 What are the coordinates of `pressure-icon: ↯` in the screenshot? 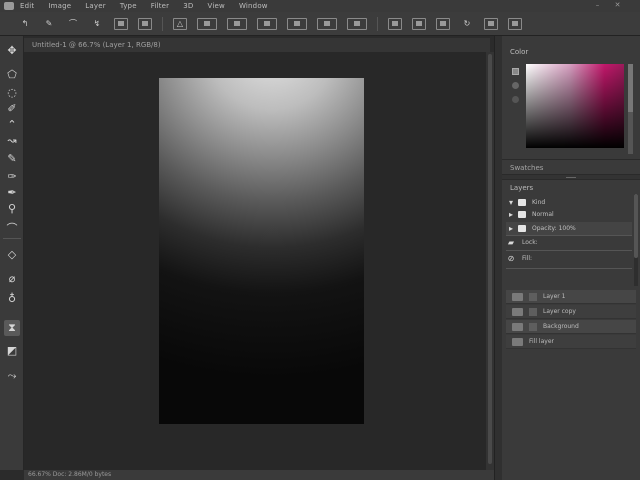 It's located at (97, 24).